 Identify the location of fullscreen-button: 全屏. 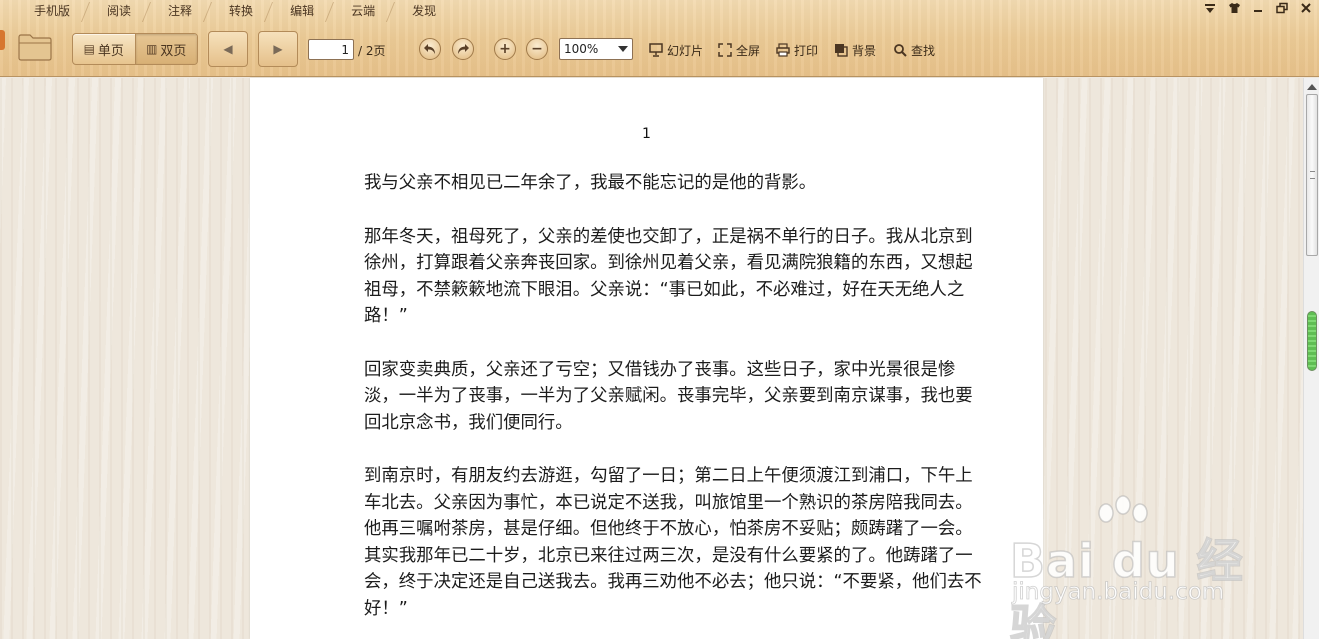
(739, 50).